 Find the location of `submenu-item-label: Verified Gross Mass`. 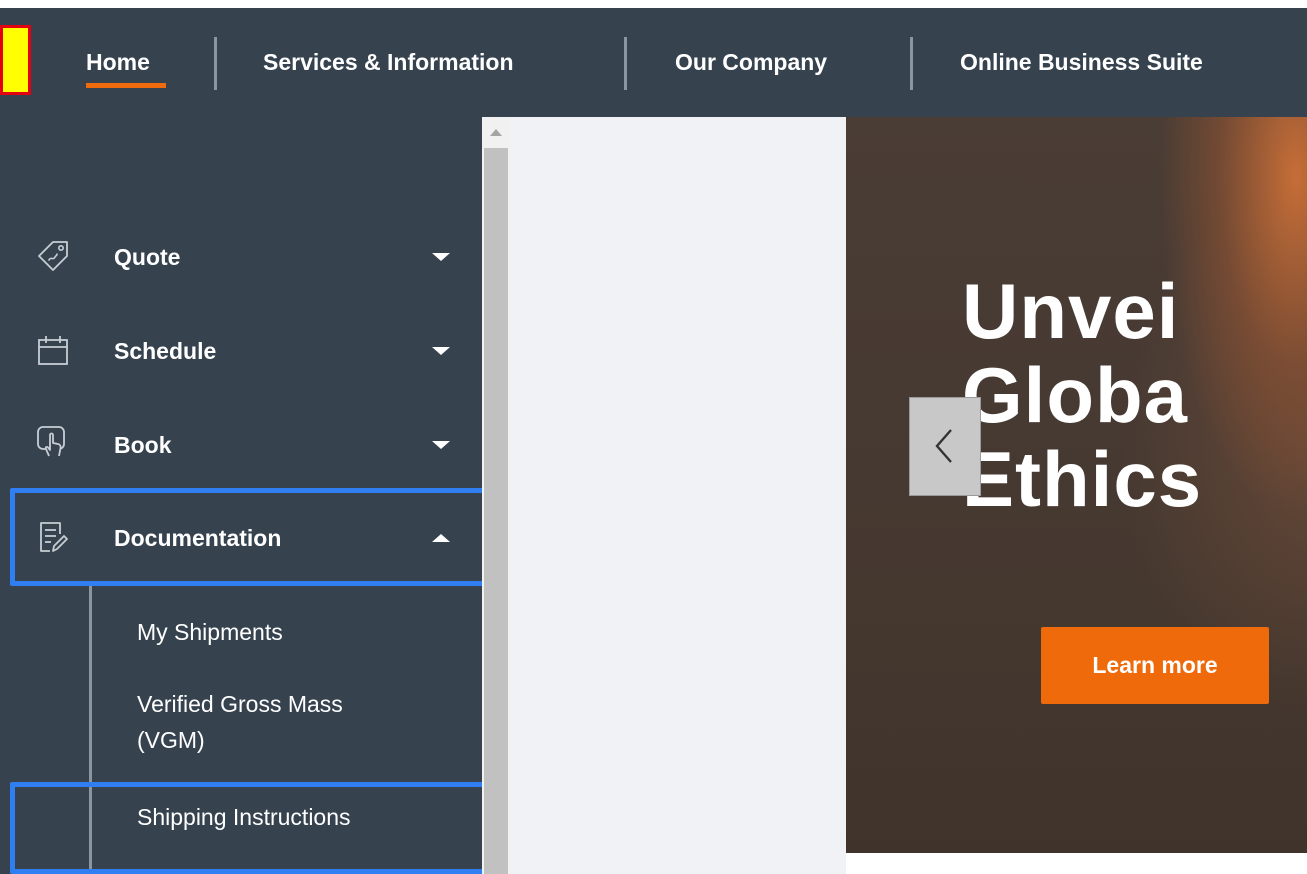

submenu-item-label: Verified Gross Mass is located at coordinates (240, 704).